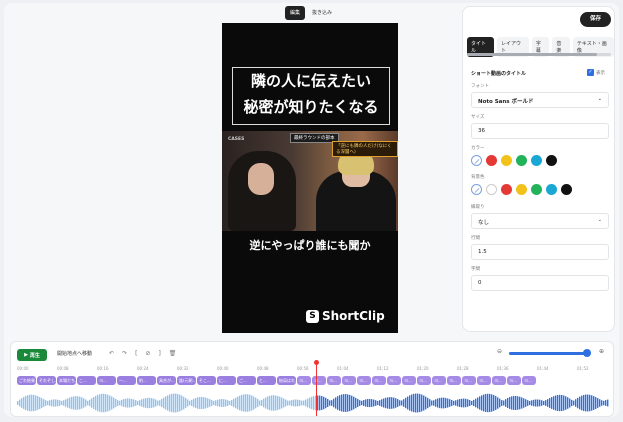 This screenshot has height=422, width=623. I want to click on tab-extract: 抜き込み, so click(322, 13).